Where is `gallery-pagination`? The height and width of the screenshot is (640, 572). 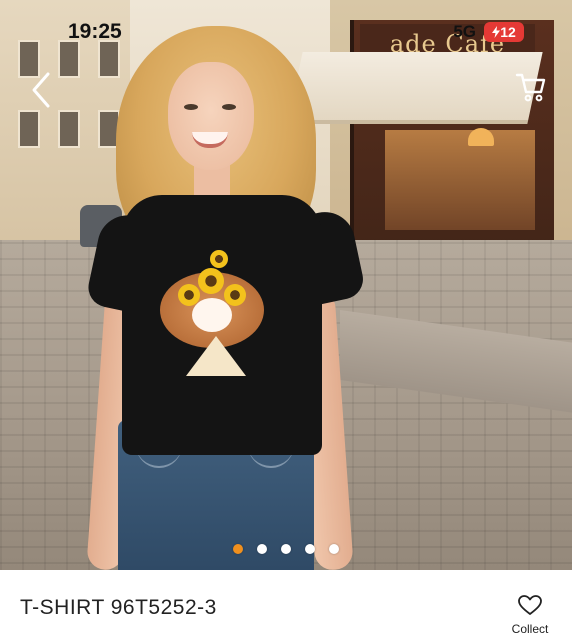 gallery-pagination is located at coordinates (286, 549).